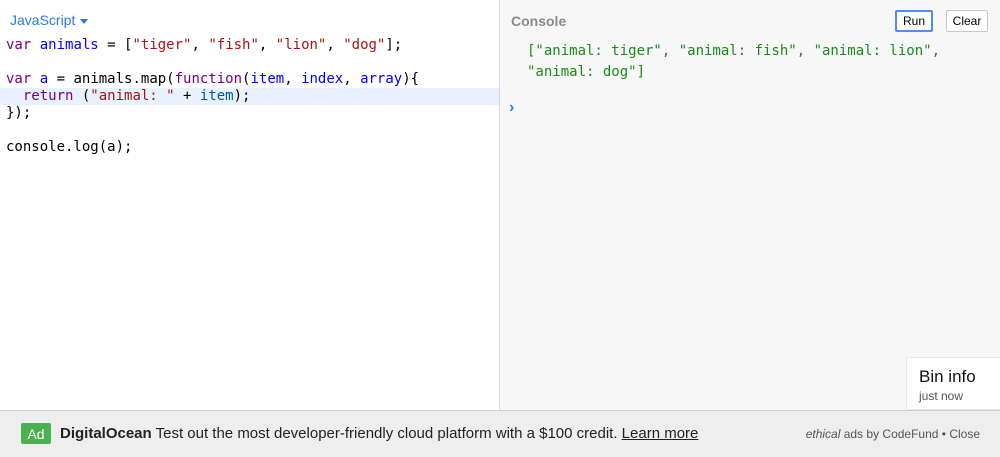  I want to click on language-selector: JavaScript, so click(49, 20).